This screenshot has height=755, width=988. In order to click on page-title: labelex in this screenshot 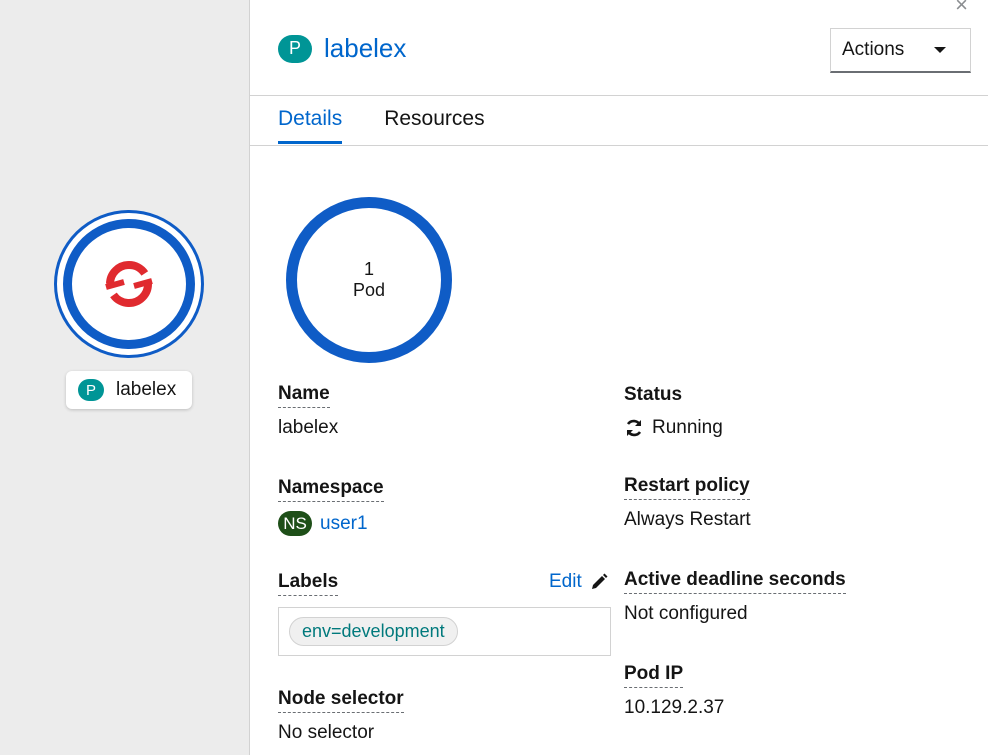, I will do `click(365, 48)`.